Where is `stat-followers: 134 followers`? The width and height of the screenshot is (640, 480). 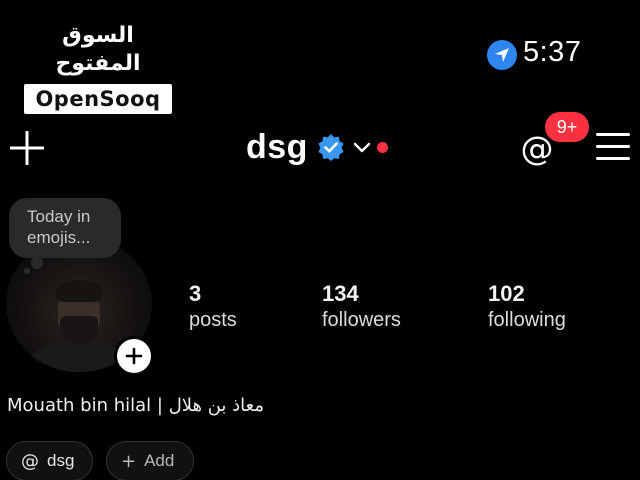
stat-followers: 134 followers is located at coordinates (361, 307).